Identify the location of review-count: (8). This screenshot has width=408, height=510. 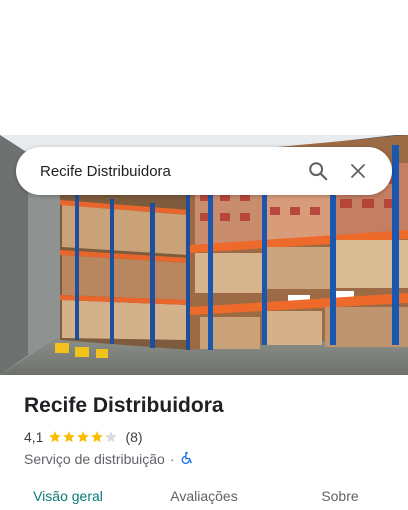
(133, 437).